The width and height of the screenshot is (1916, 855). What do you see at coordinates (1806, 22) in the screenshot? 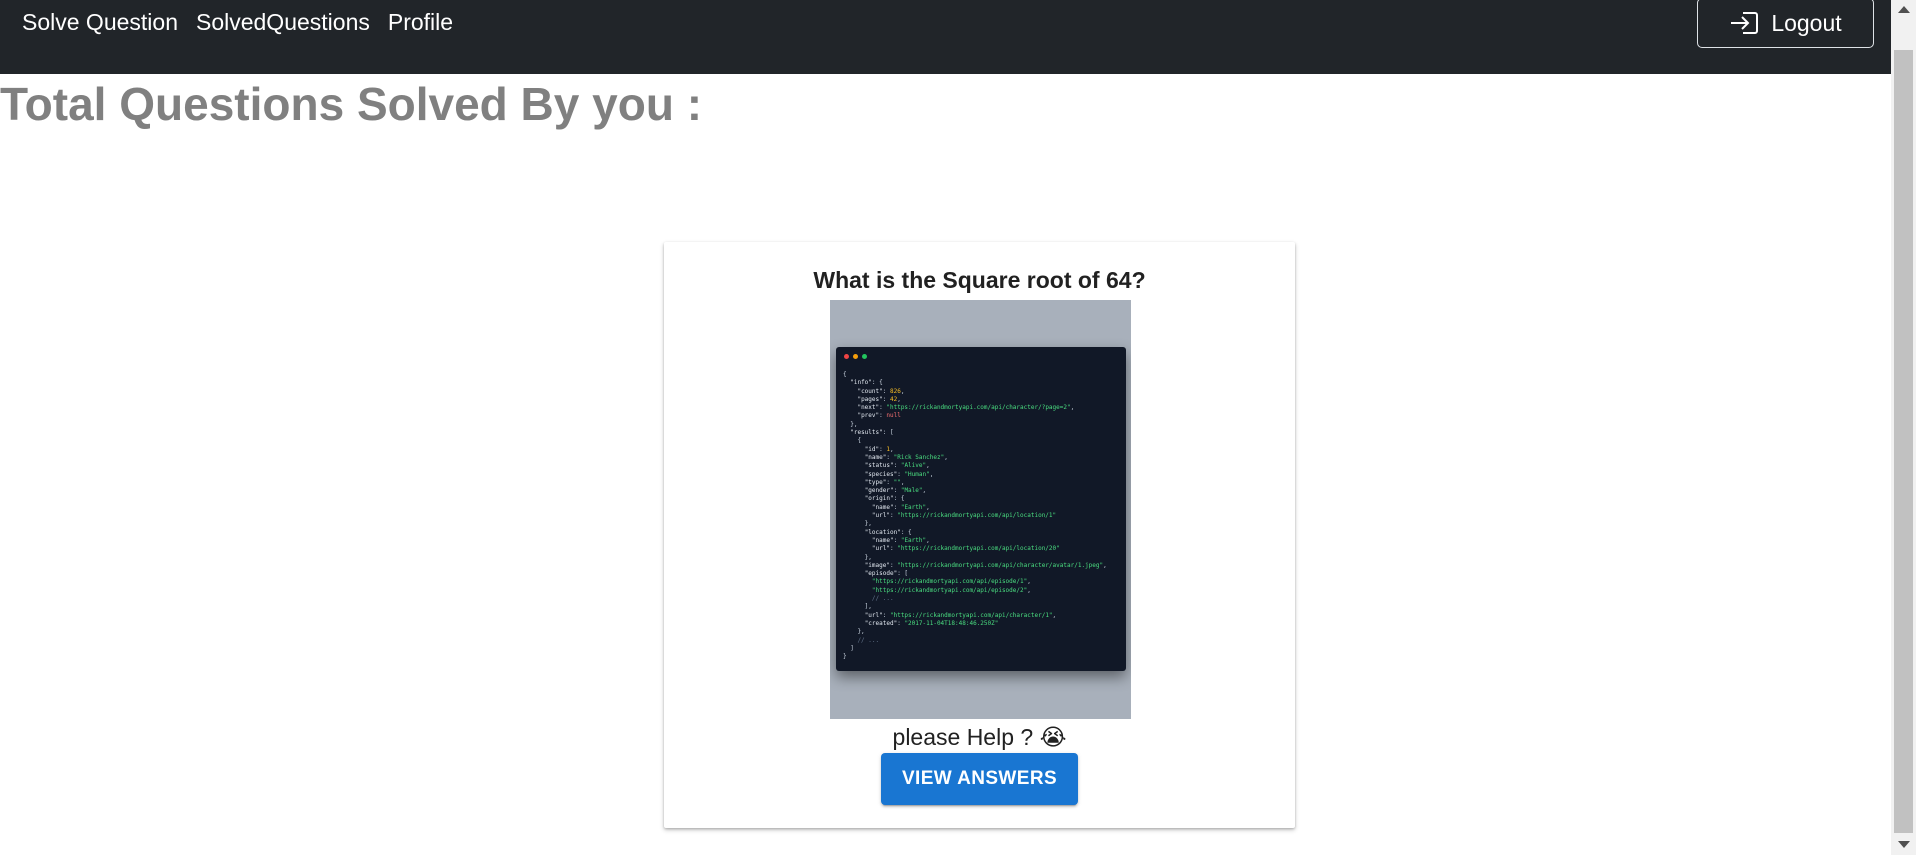
I see `logout-label: Logout` at bounding box center [1806, 22].